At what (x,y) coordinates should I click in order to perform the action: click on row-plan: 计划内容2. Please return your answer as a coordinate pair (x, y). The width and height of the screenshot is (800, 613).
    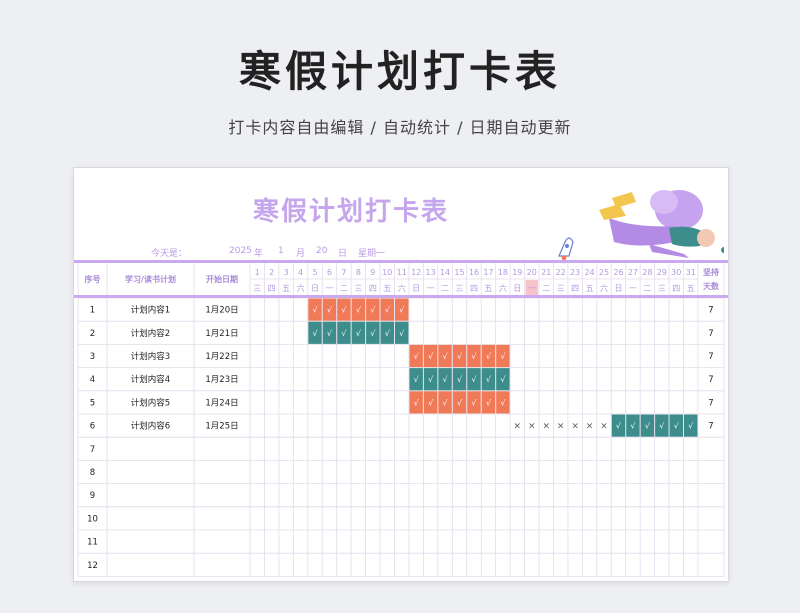
    Looking at the image, I should click on (150, 333).